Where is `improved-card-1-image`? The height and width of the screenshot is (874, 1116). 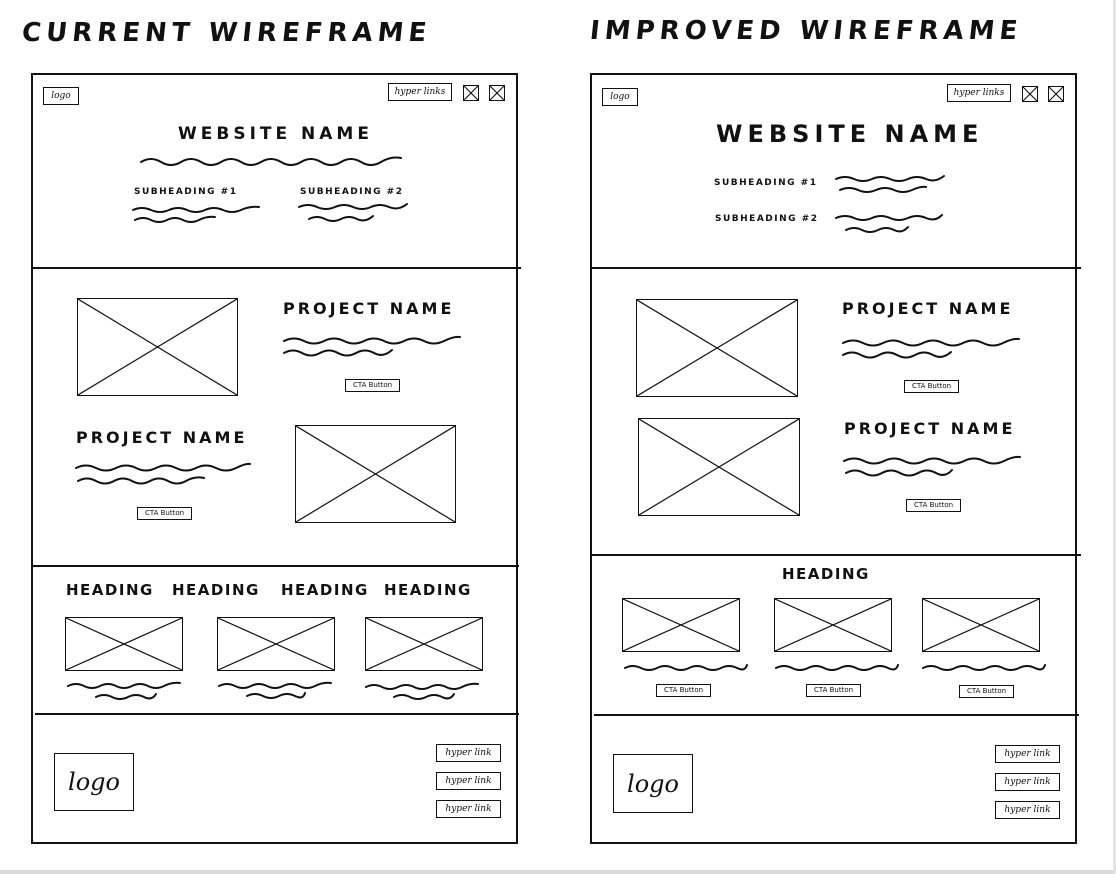
improved-card-1-image is located at coordinates (681, 625).